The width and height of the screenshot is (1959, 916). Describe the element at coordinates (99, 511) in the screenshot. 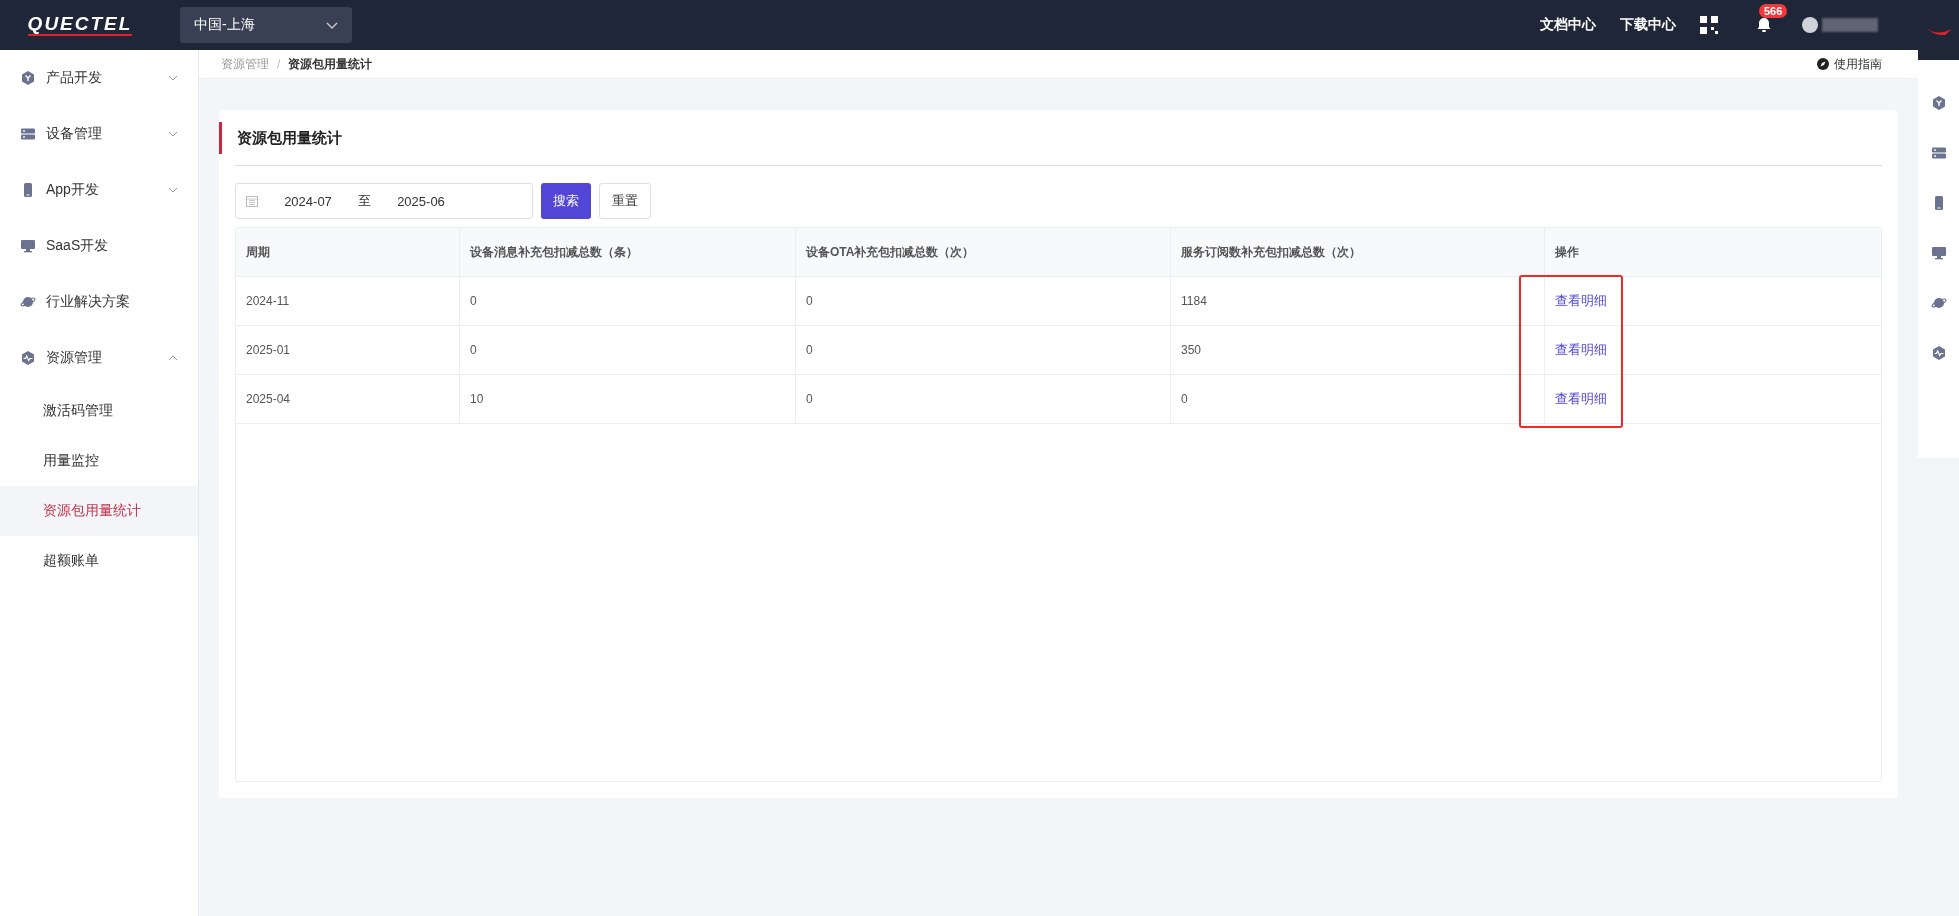

I see `submenu-item: 资源包用量统计` at that location.